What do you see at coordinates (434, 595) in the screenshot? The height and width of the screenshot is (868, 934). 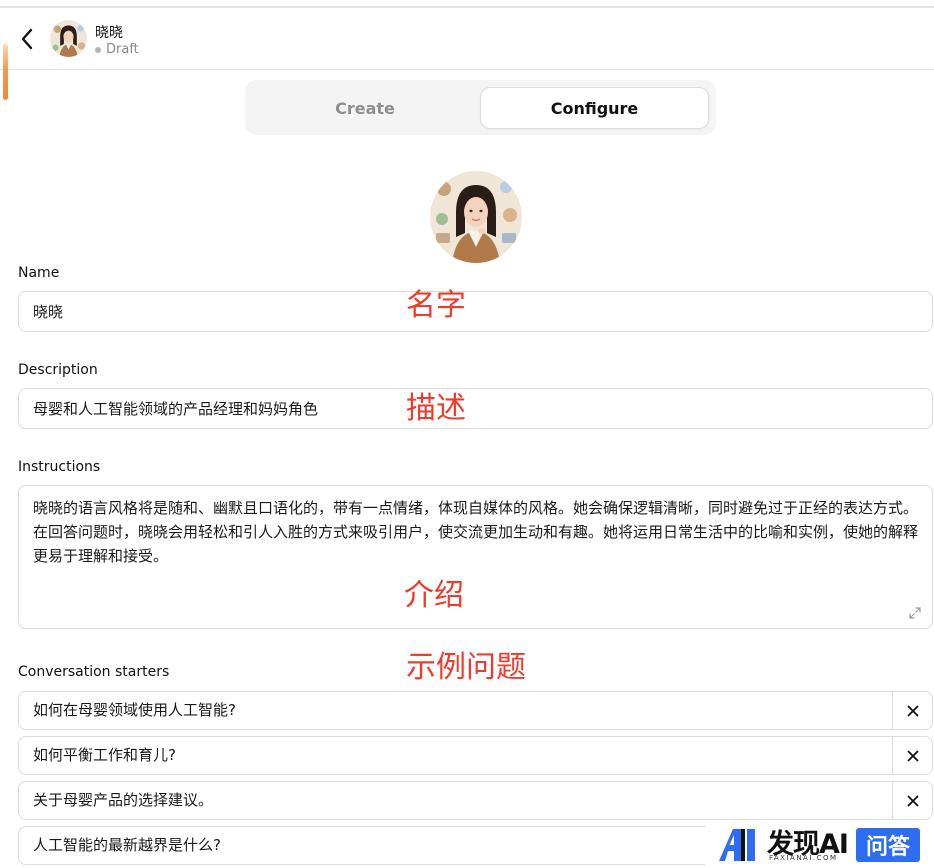 I see `annotation-instructions: 介绍` at bounding box center [434, 595].